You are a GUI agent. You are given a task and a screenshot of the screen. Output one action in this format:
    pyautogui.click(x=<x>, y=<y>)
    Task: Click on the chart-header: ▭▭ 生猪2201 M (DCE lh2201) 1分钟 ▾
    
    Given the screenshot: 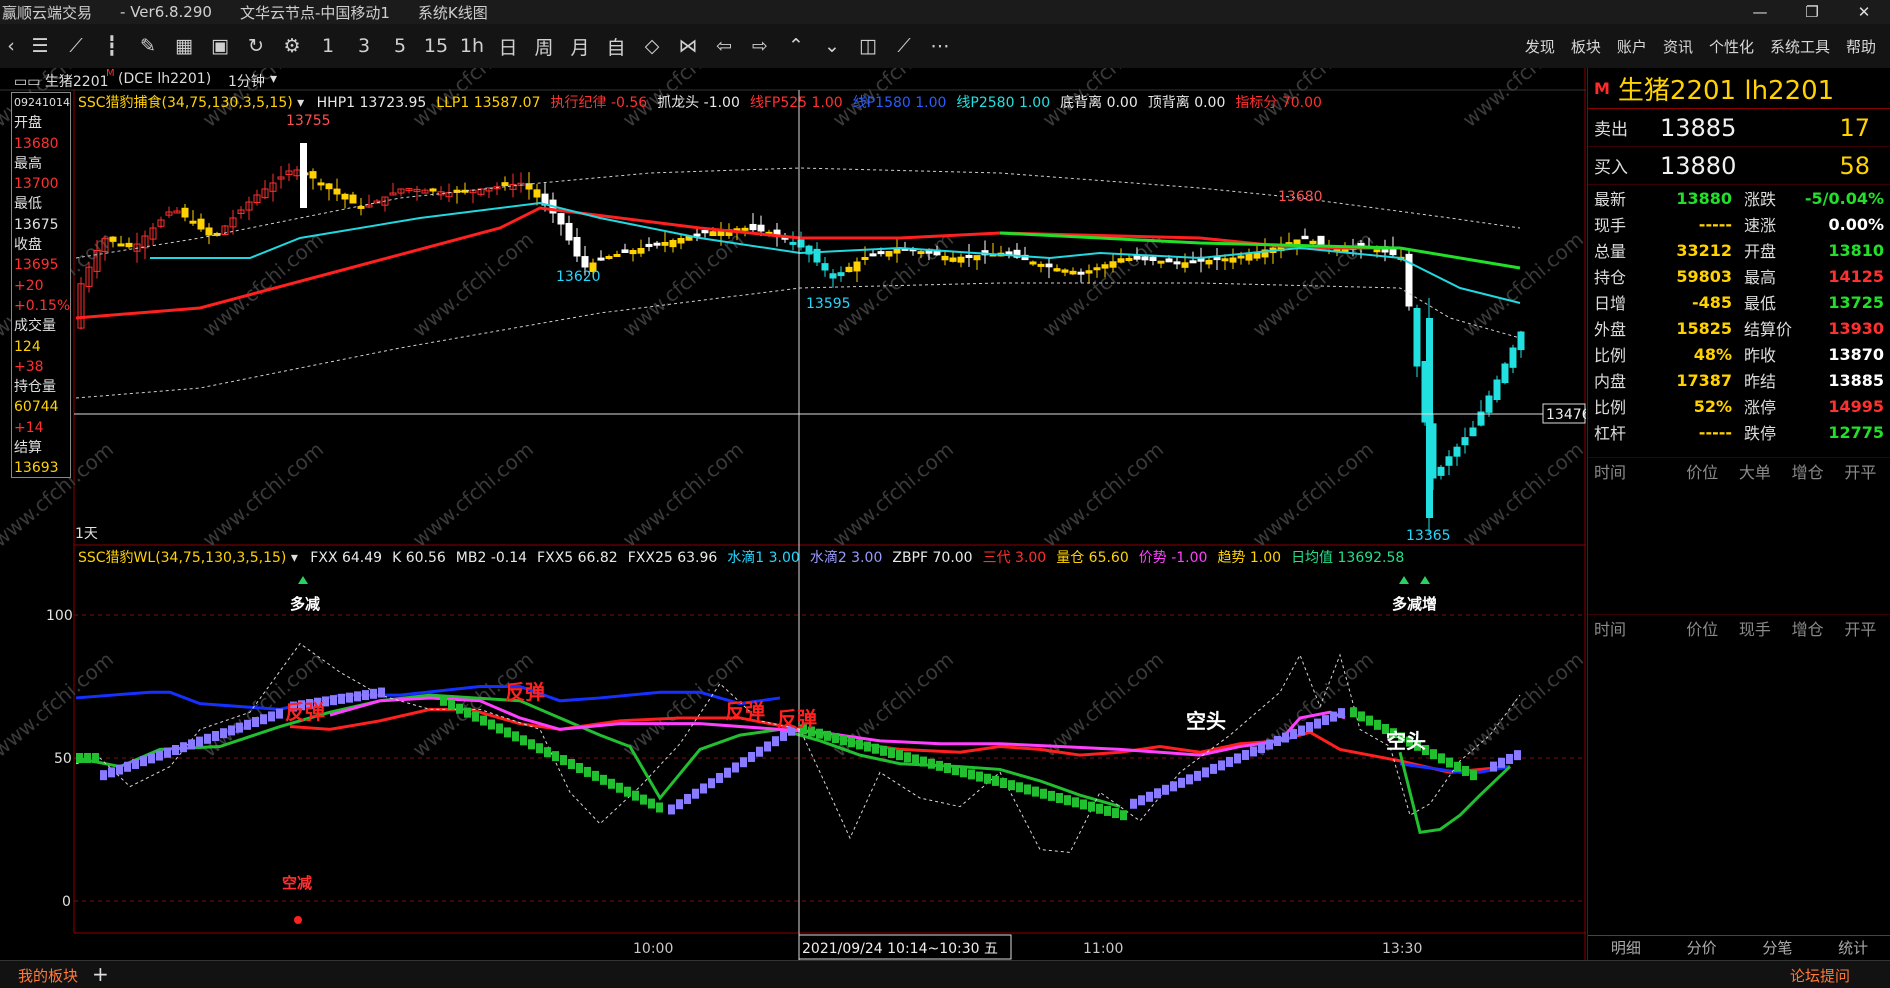 What is the action you would take?
    pyautogui.click(x=793, y=79)
    